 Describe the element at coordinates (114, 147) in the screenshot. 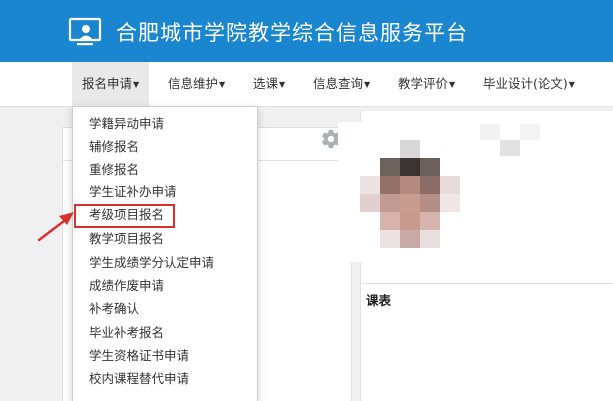

I see `menu-item: 辅修报名` at that location.